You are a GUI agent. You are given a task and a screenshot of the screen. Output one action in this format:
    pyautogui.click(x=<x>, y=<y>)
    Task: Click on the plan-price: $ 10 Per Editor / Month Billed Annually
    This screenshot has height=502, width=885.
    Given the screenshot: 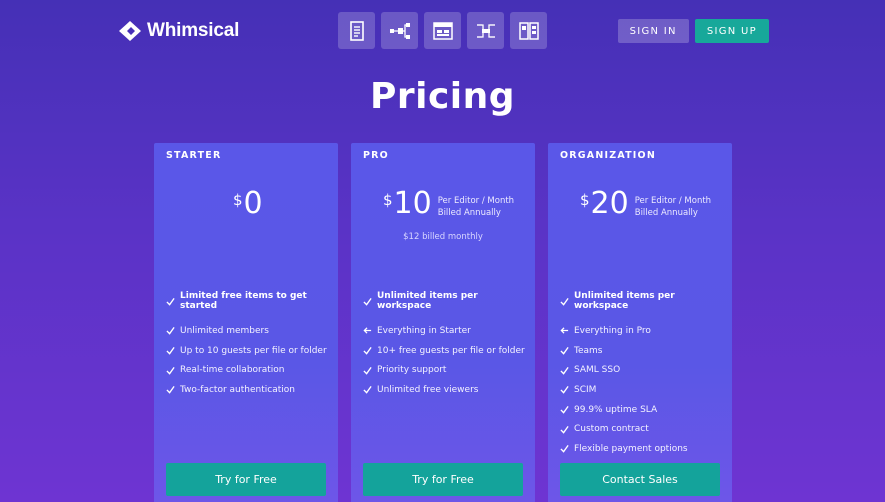 What is the action you would take?
    pyautogui.click(x=448, y=204)
    